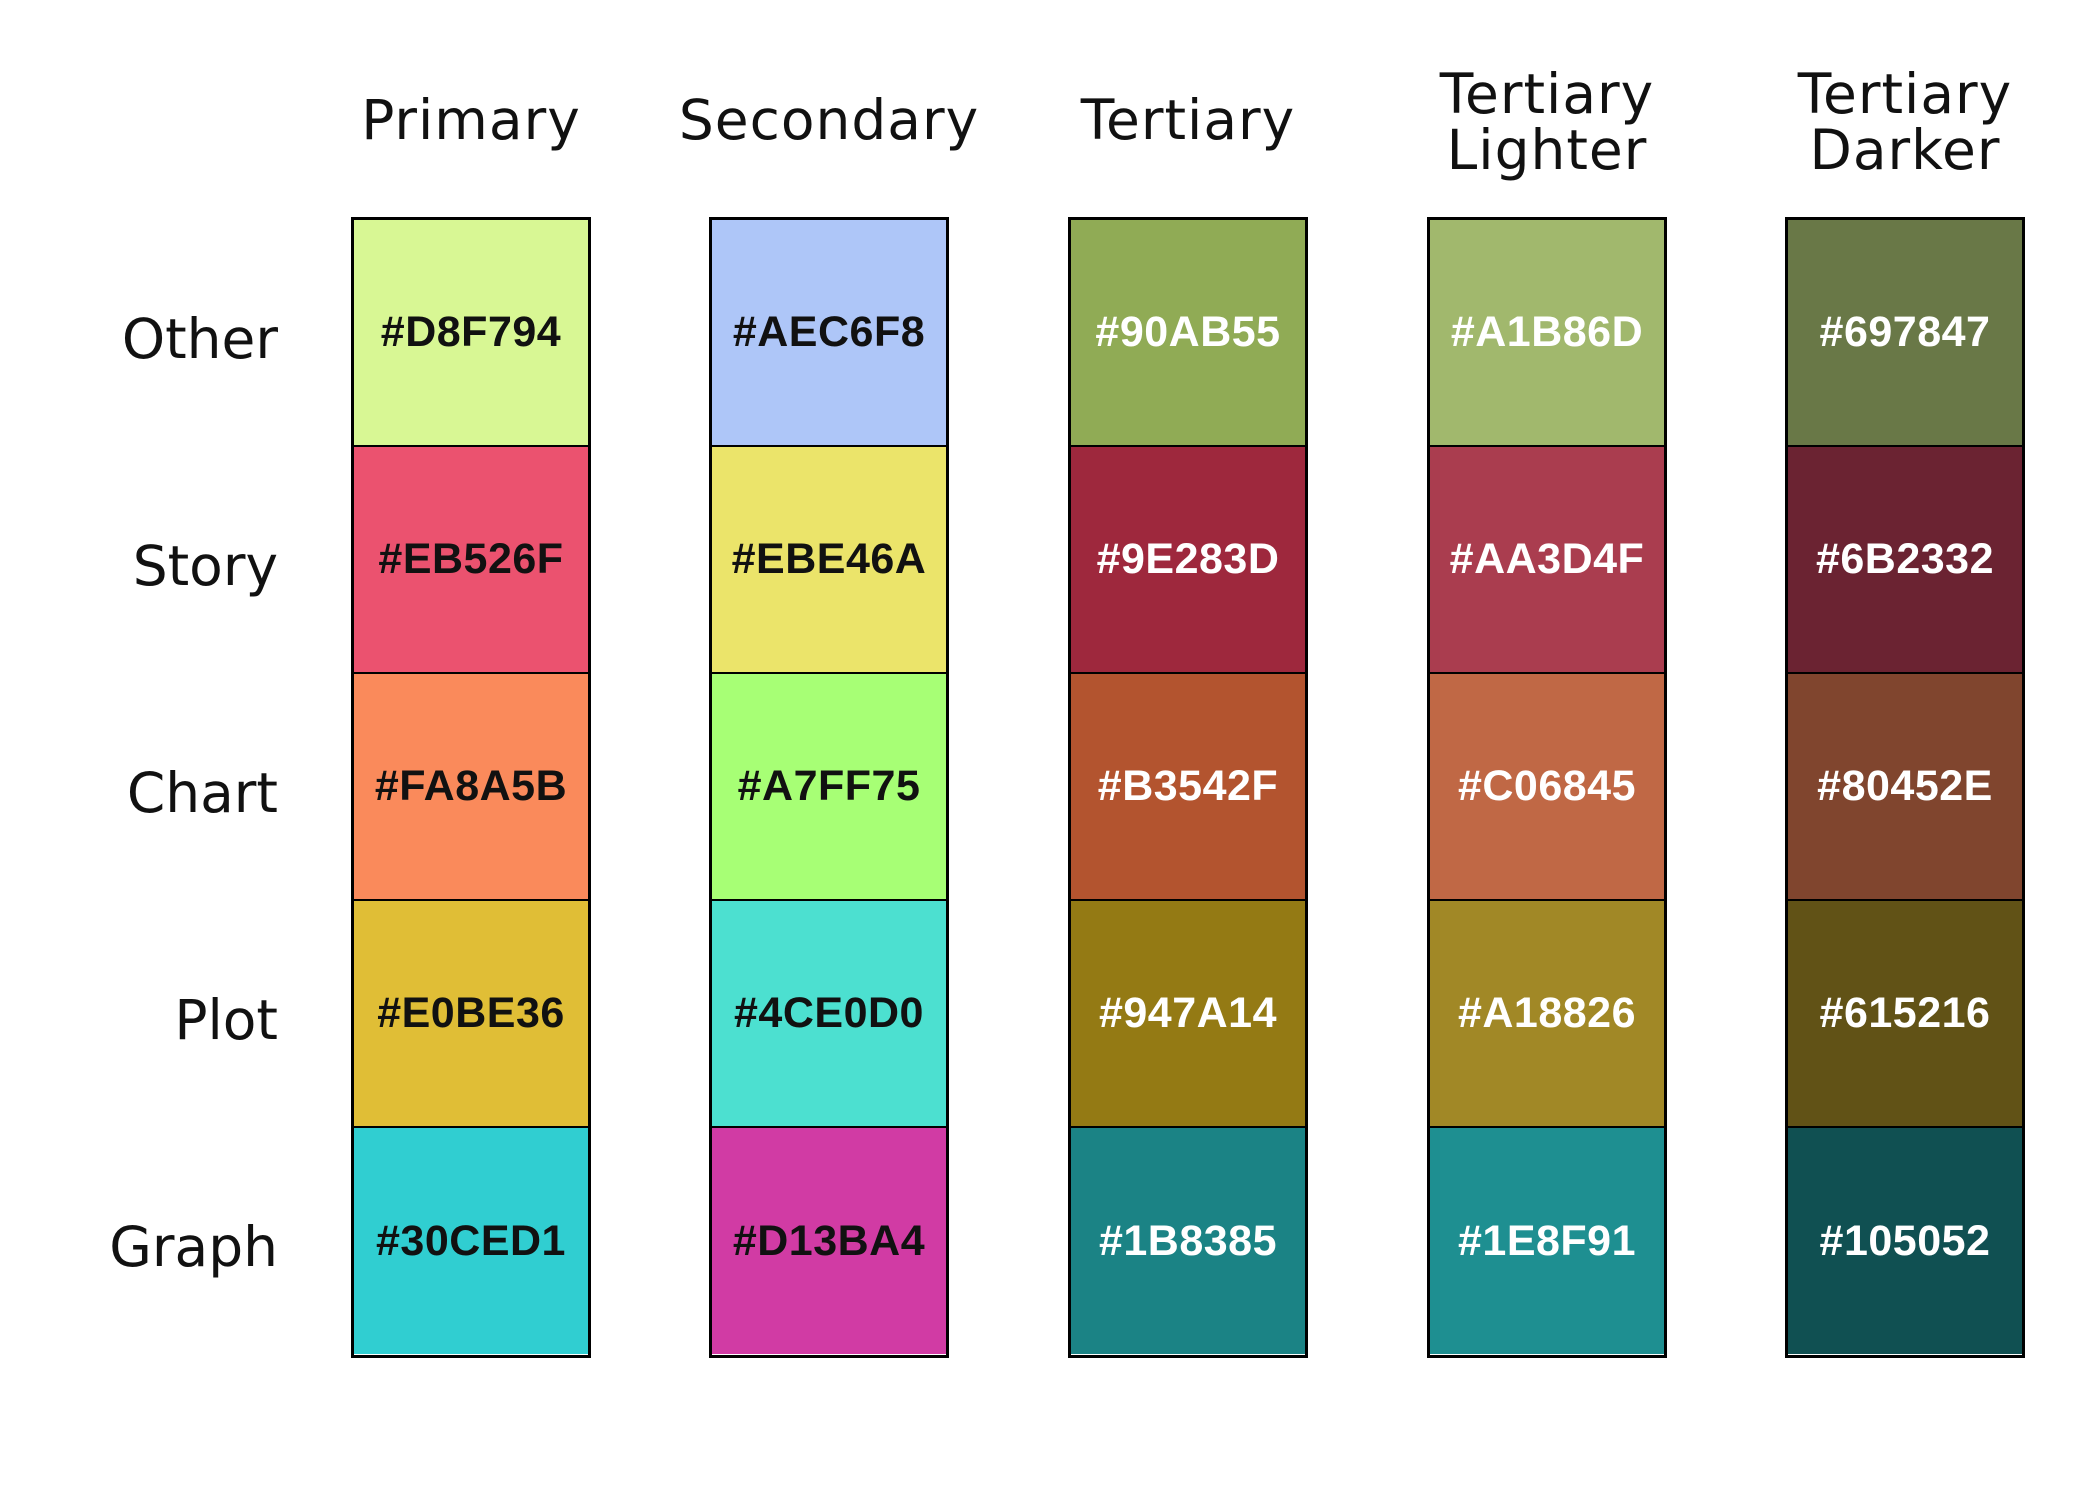  Describe the element at coordinates (1547, 150) in the screenshot. I see `column-header-line: Lighter` at that location.